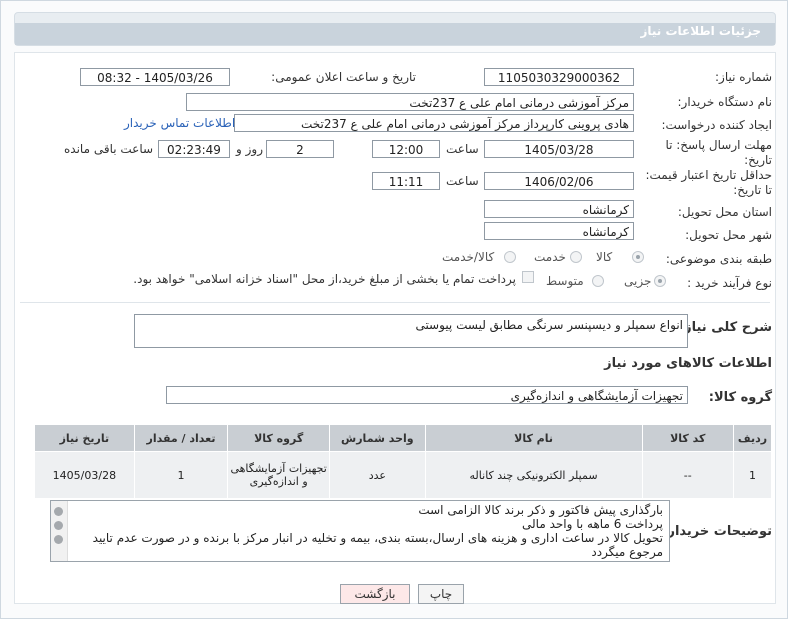 This screenshot has height=619, width=788. Describe the element at coordinates (58, 511) in the screenshot. I see `scroll-up-handle` at that location.